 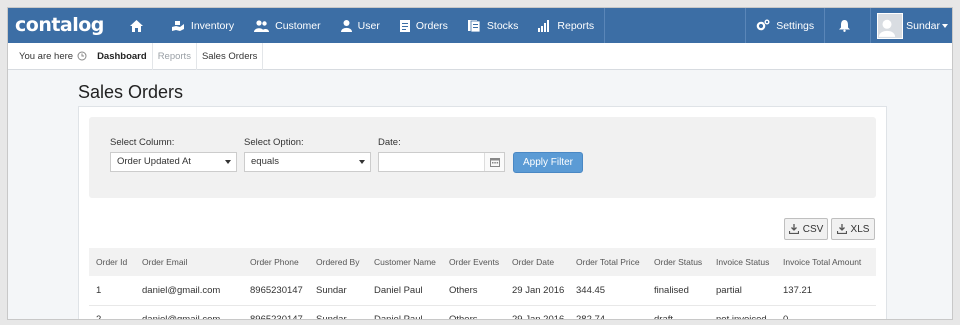 I want to click on column-header: Order Events, so click(x=473, y=262).